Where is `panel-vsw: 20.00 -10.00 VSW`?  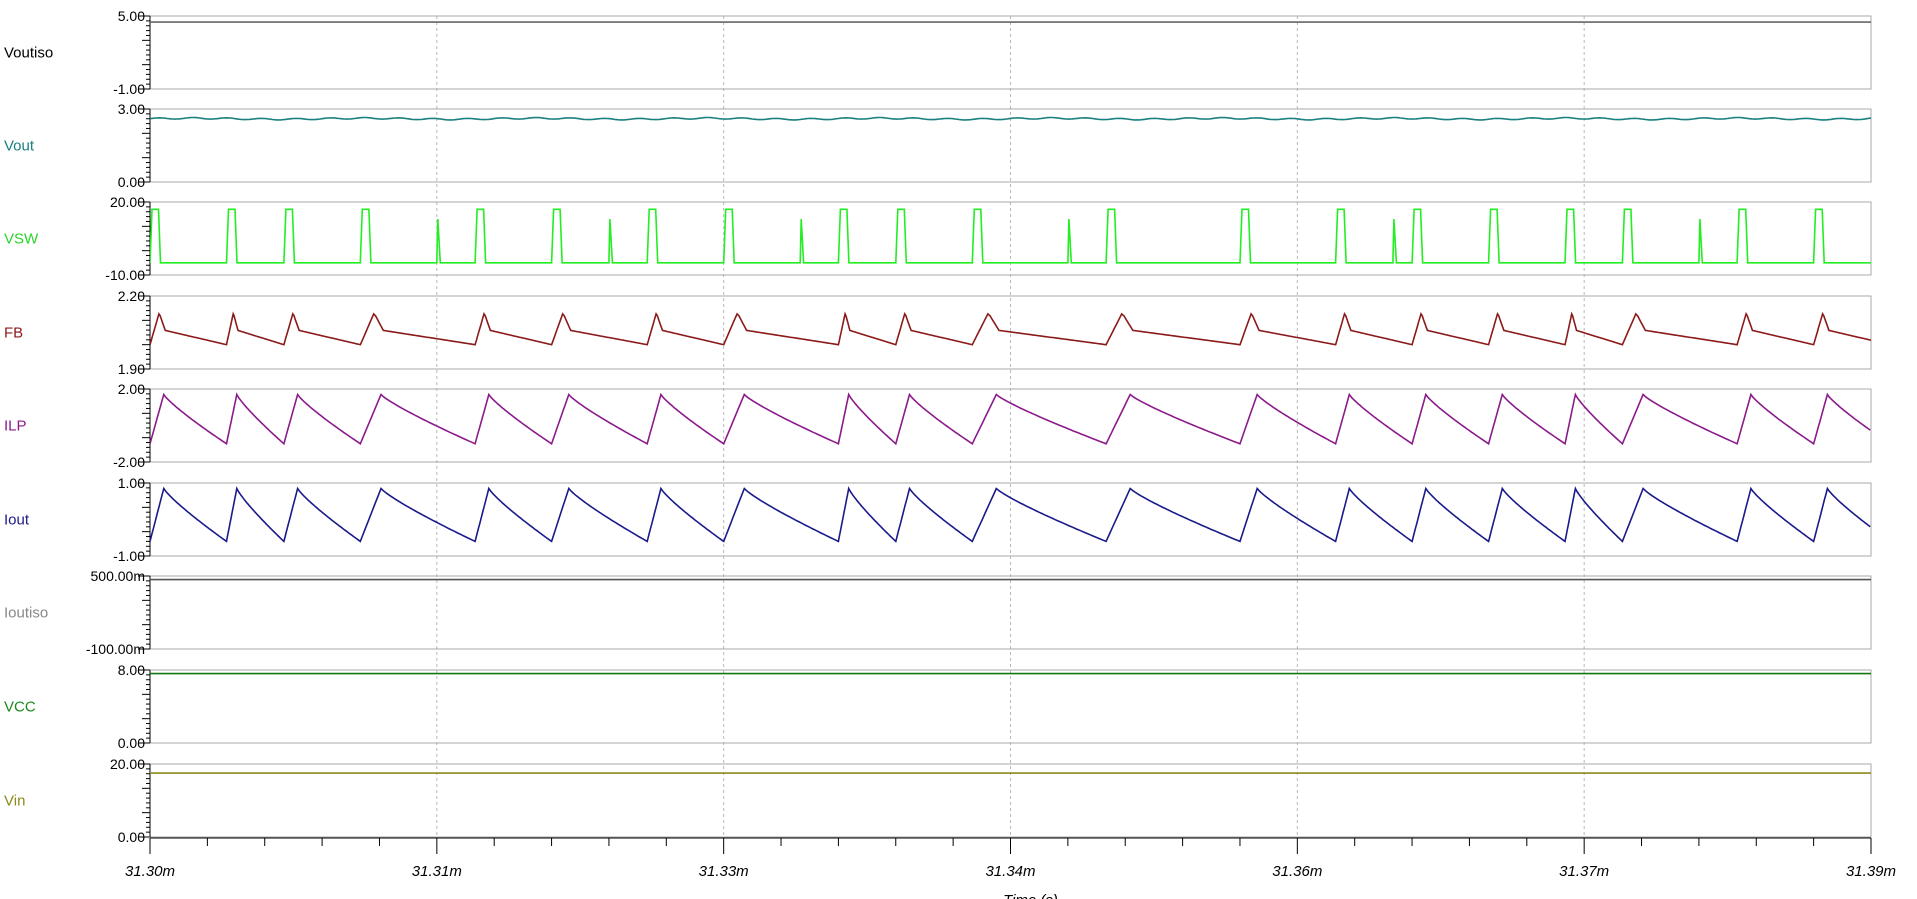
panel-vsw: 20.00 -10.00 VSW is located at coordinates (938, 238).